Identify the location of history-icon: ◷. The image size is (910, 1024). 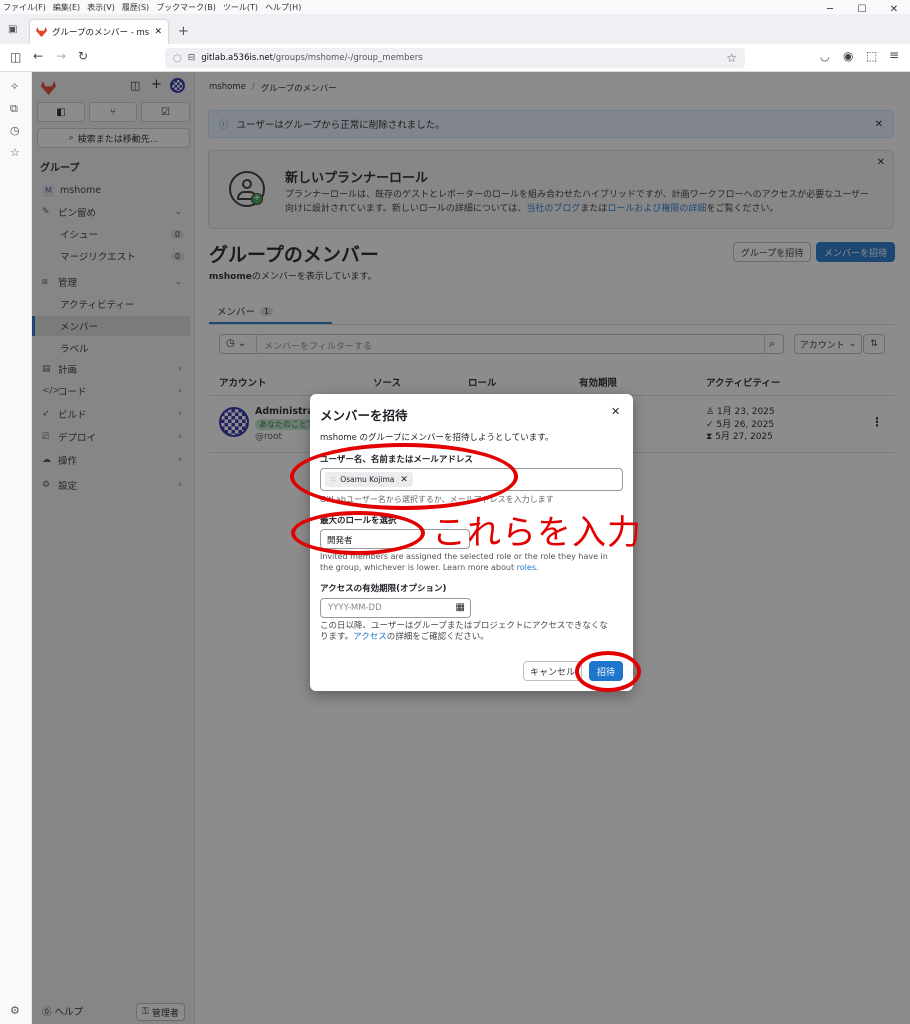
(15, 130).